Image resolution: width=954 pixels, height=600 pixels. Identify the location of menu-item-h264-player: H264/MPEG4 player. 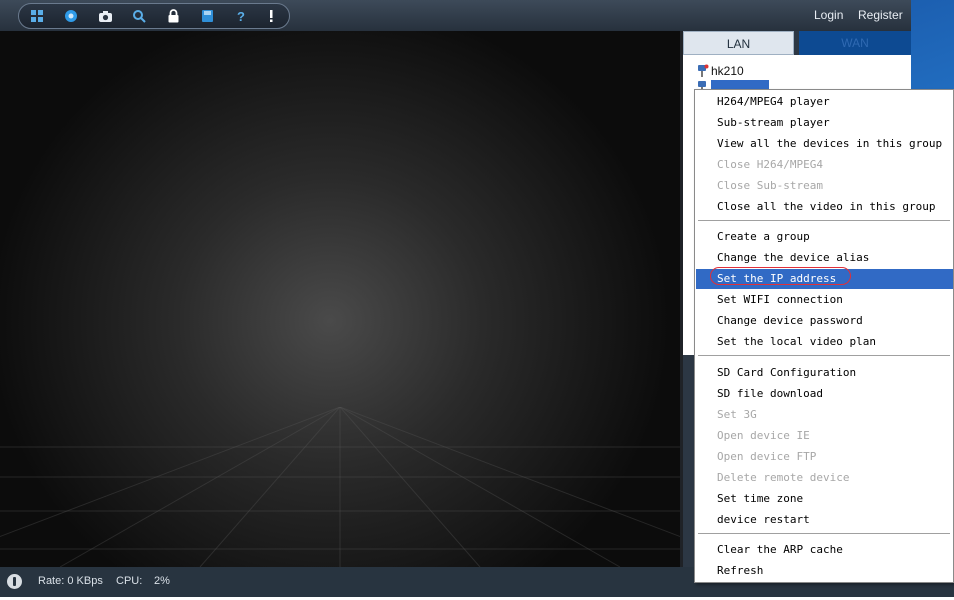
(824, 102).